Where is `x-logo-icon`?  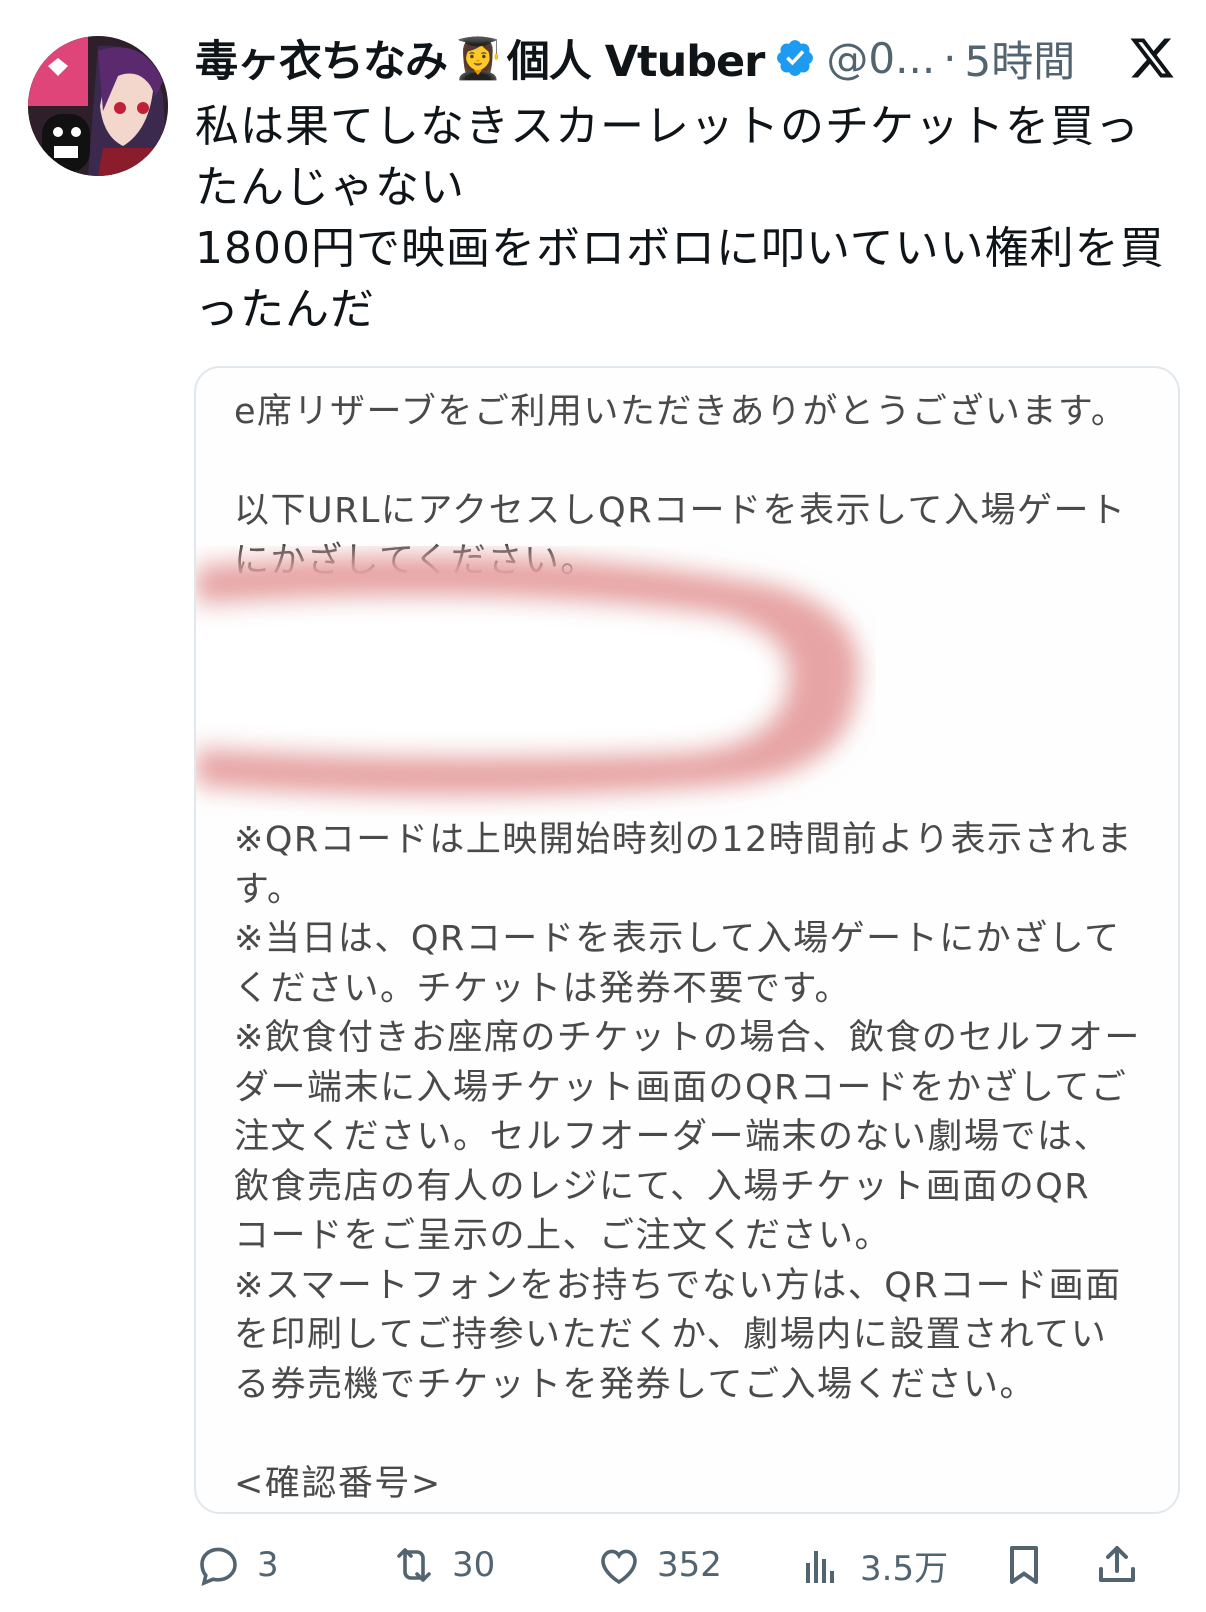 x-logo-icon is located at coordinates (1152, 58).